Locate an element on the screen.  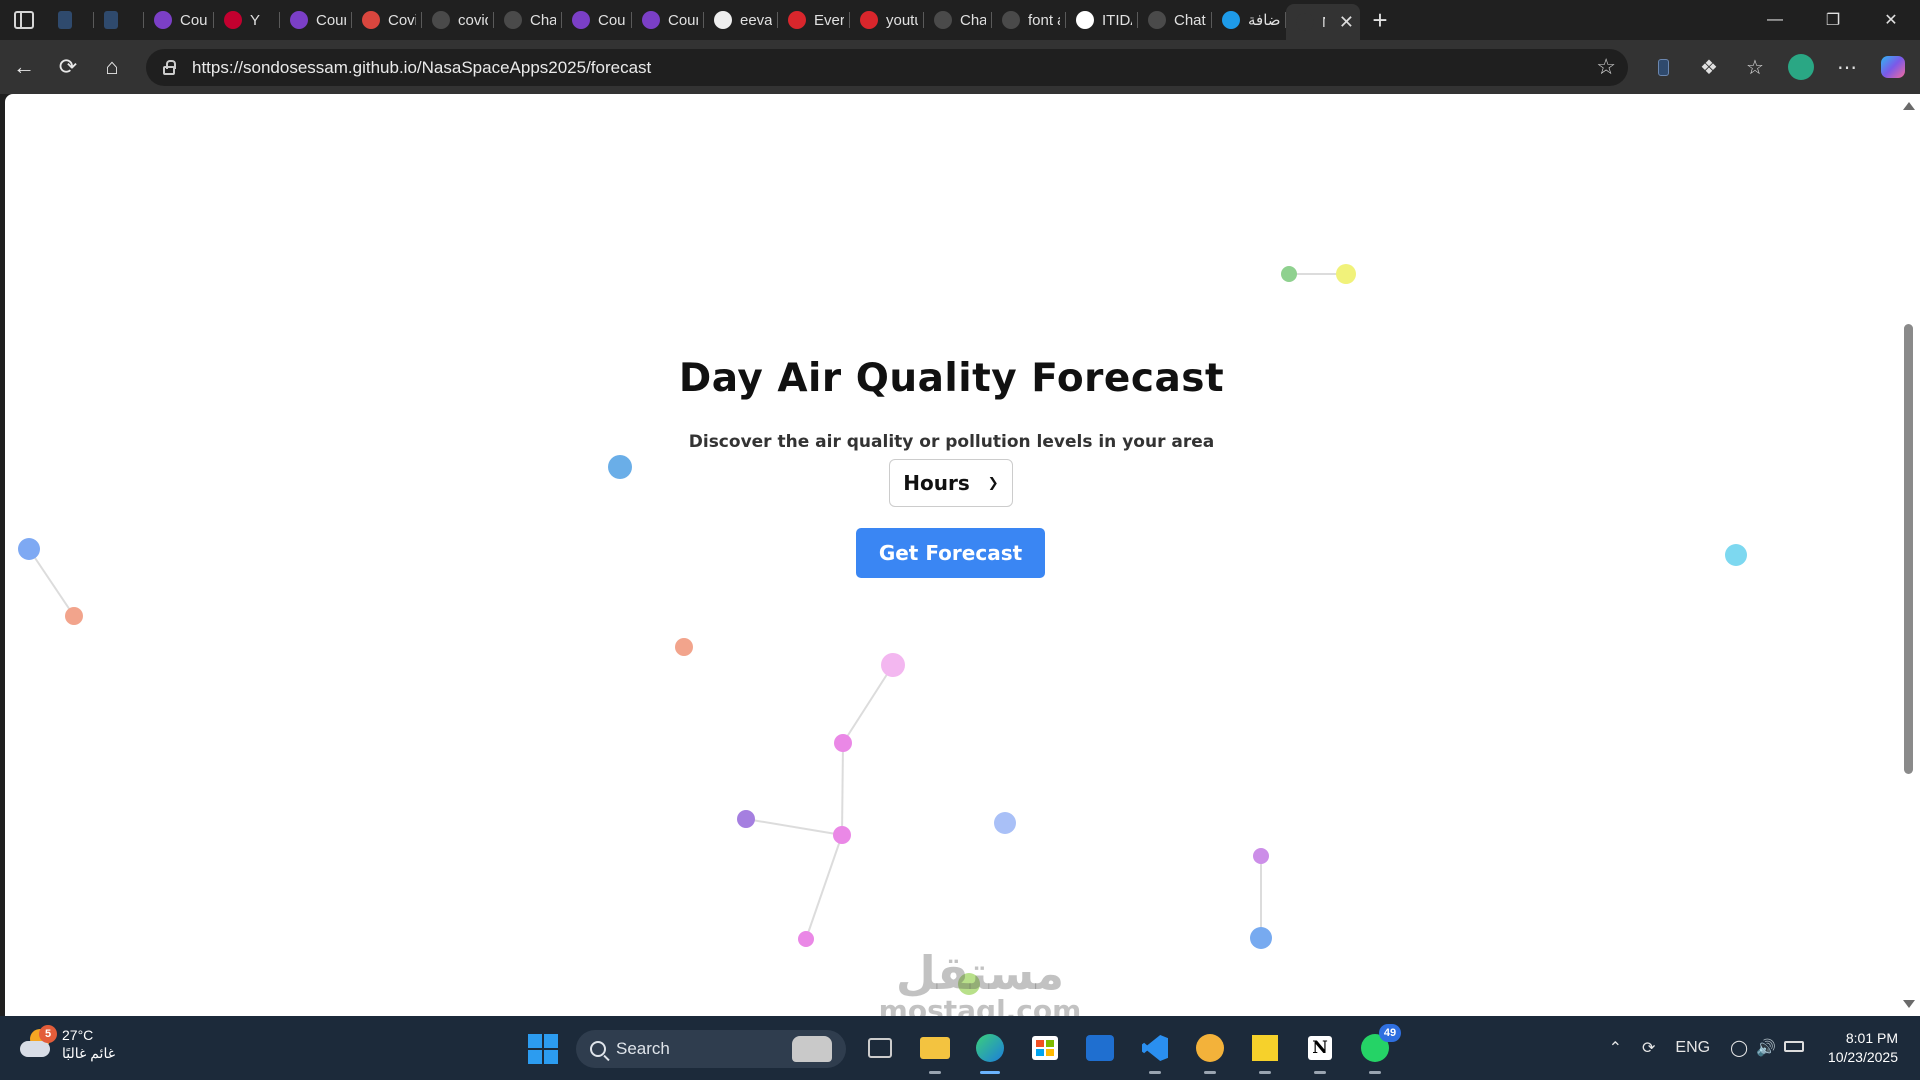
vpn-shield-icon is located at coordinates (1210, 1052).